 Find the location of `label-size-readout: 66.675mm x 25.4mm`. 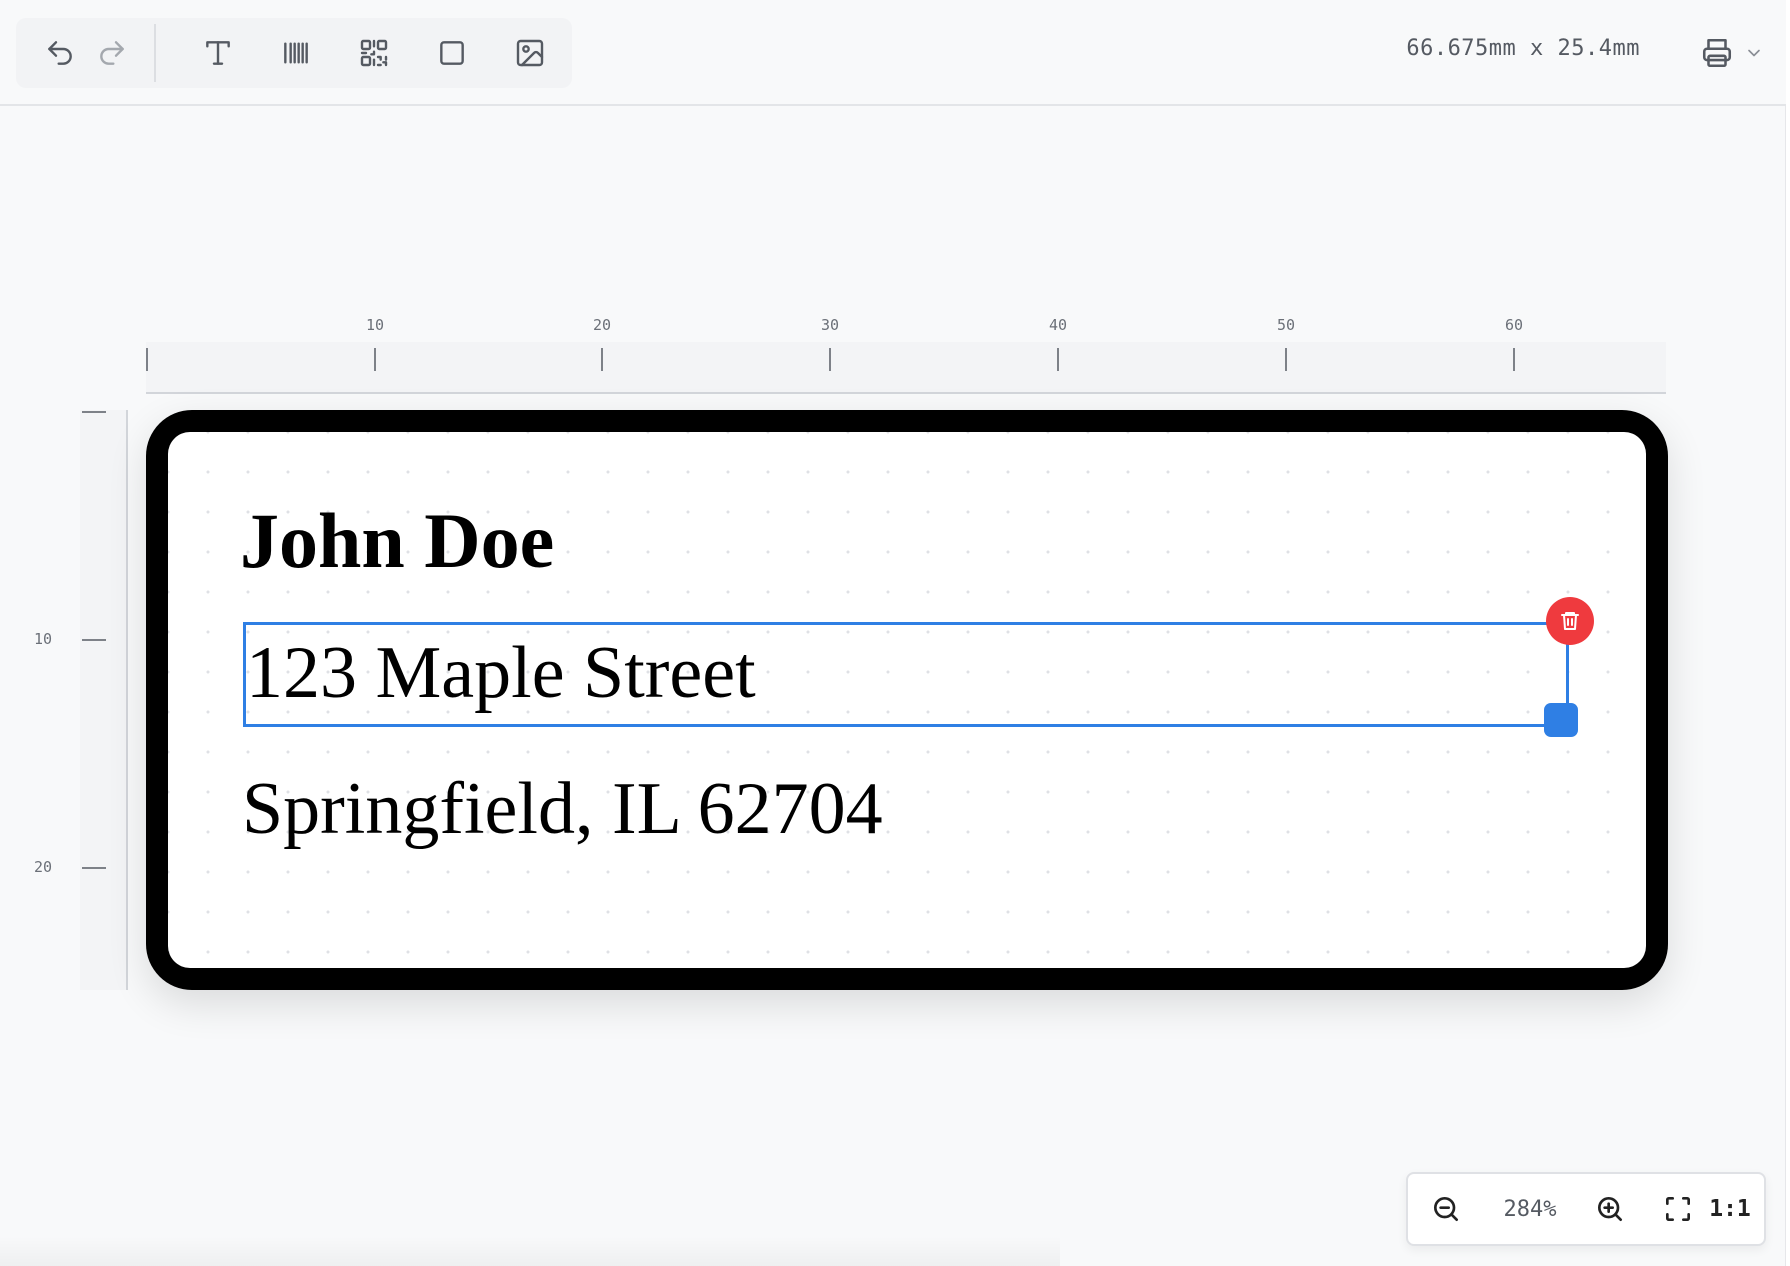

label-size-readout: 66.675mm x 25.4mm is located at coordinates (1523, 48).